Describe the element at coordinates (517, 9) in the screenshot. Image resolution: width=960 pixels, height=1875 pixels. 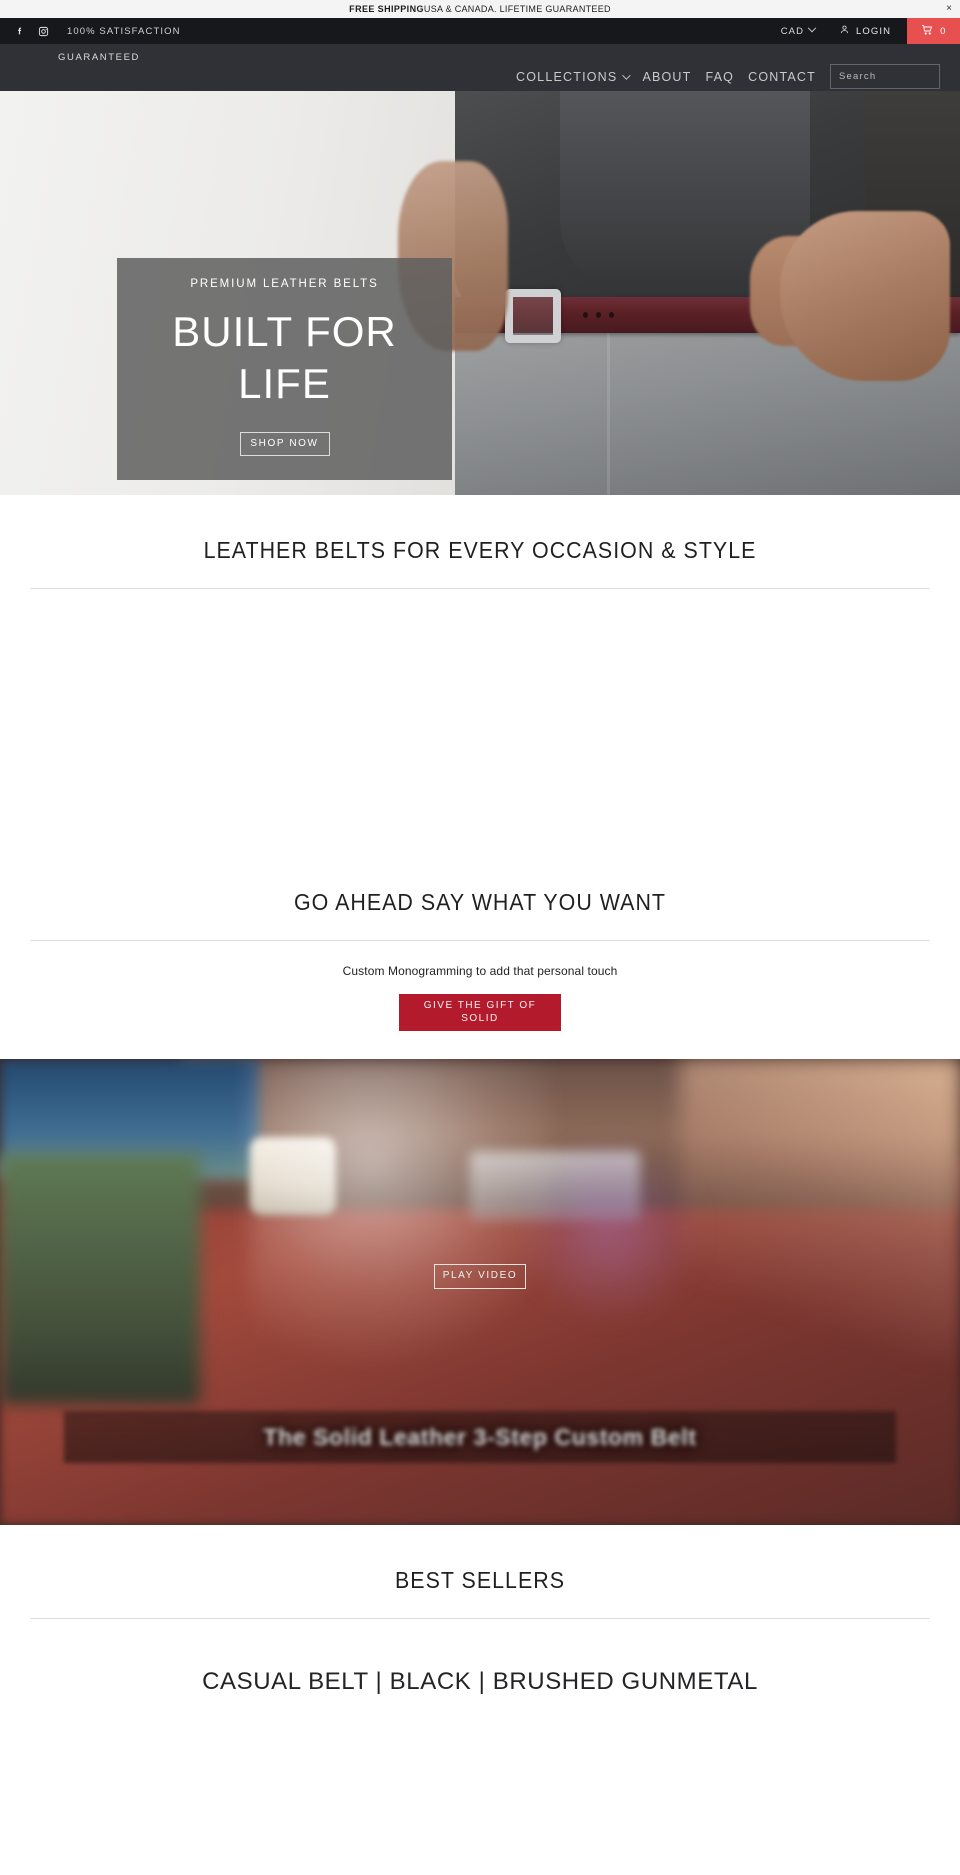
I see `announcement-rest: USA & CANADA. LIFETIME GUARANTEED` at that location.